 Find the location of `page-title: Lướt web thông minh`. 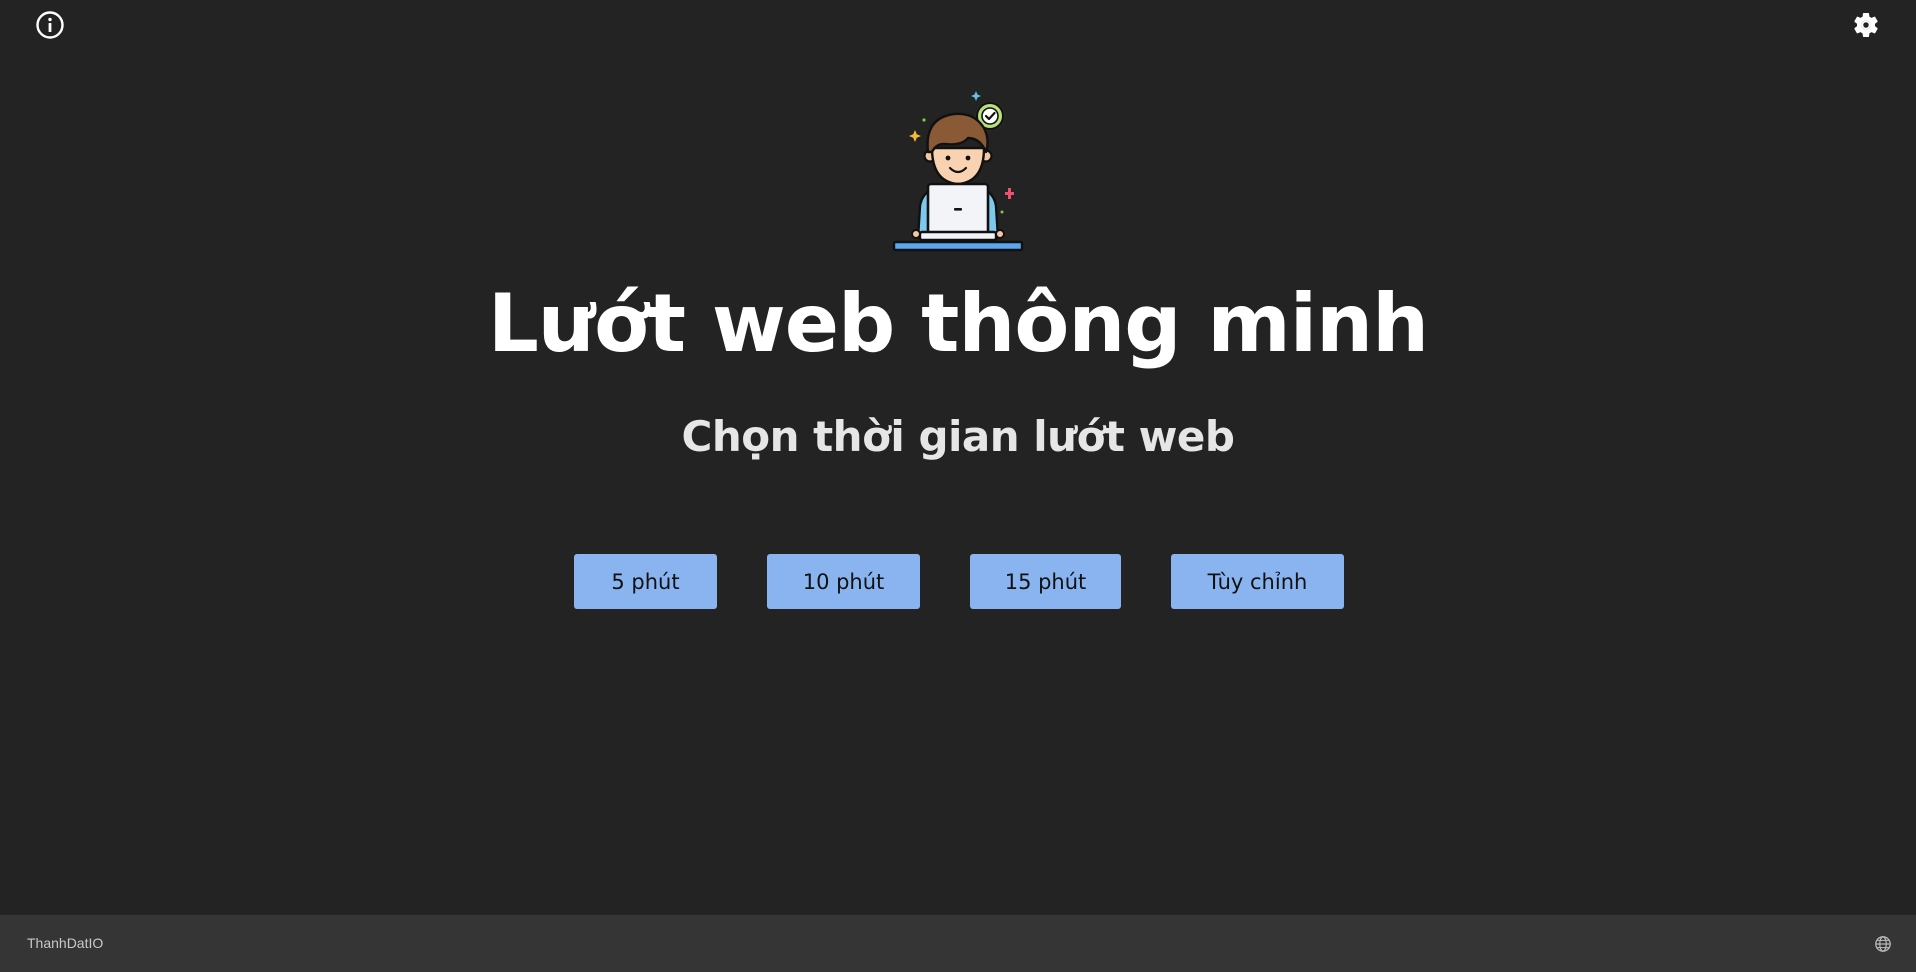

page-title: Lướt web thông minh is located at coordinates (958, 323).